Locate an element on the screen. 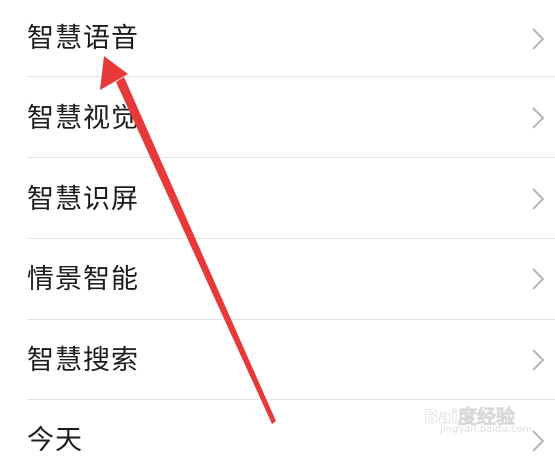 The width and height of the screenshot is (555, 465). menu-item-label: 情景智能 is located at coordinates (83, 279).